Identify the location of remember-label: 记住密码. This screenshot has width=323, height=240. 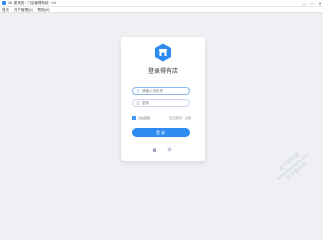
(144, 118).